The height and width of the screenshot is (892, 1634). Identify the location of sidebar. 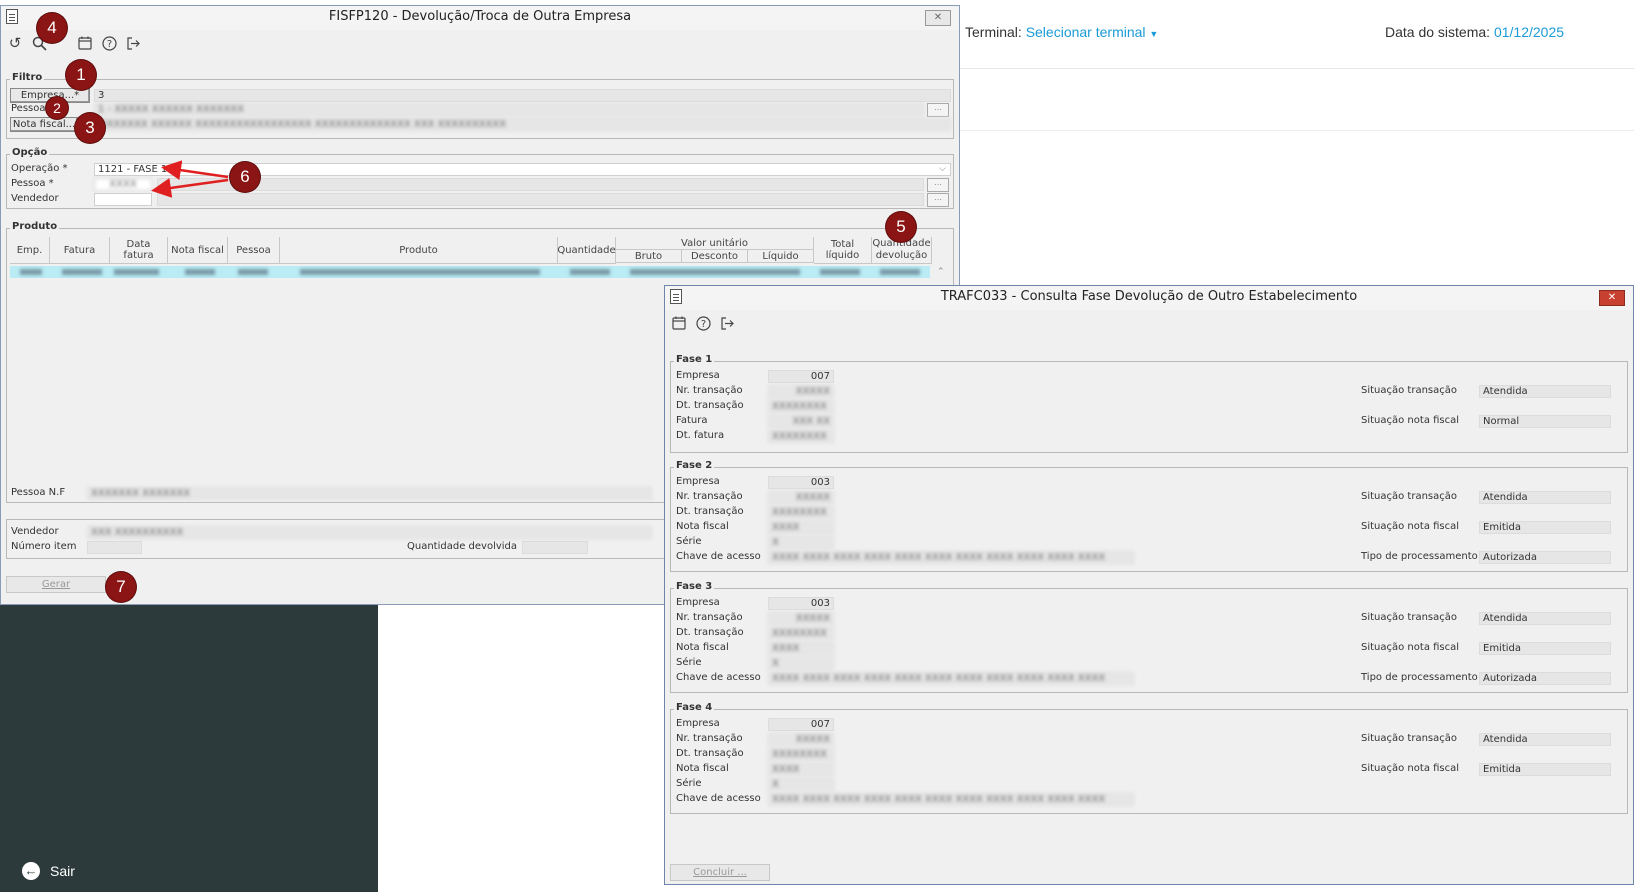
(189, 748).